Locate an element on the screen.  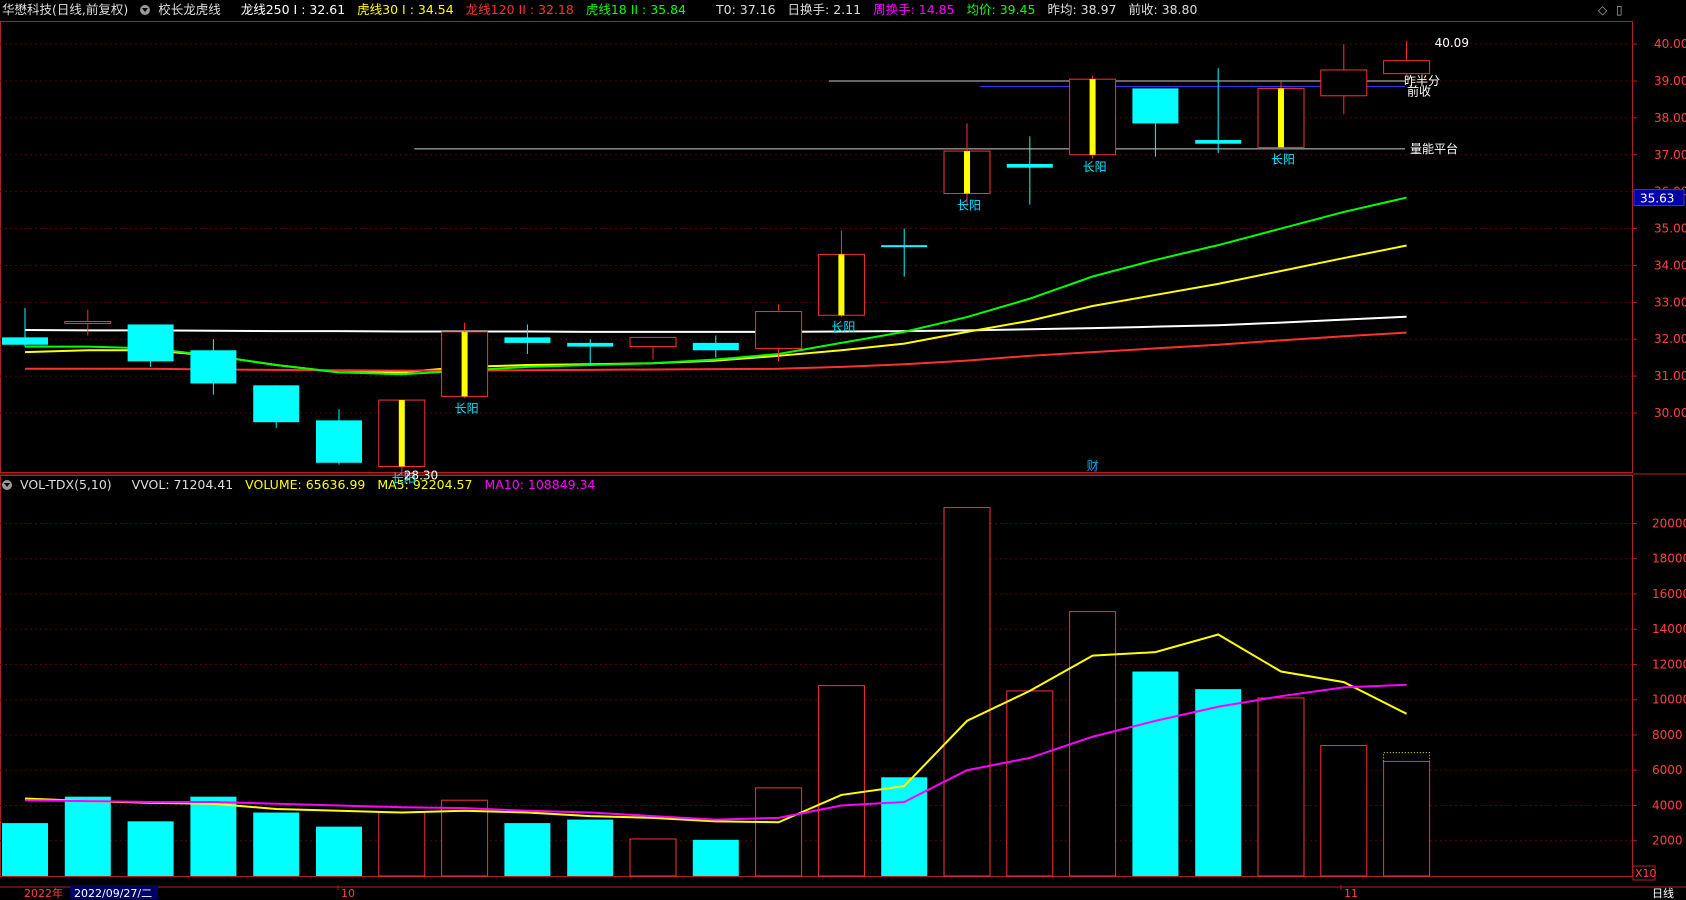
month-label: 11 is located at coordinates (1351, 893).